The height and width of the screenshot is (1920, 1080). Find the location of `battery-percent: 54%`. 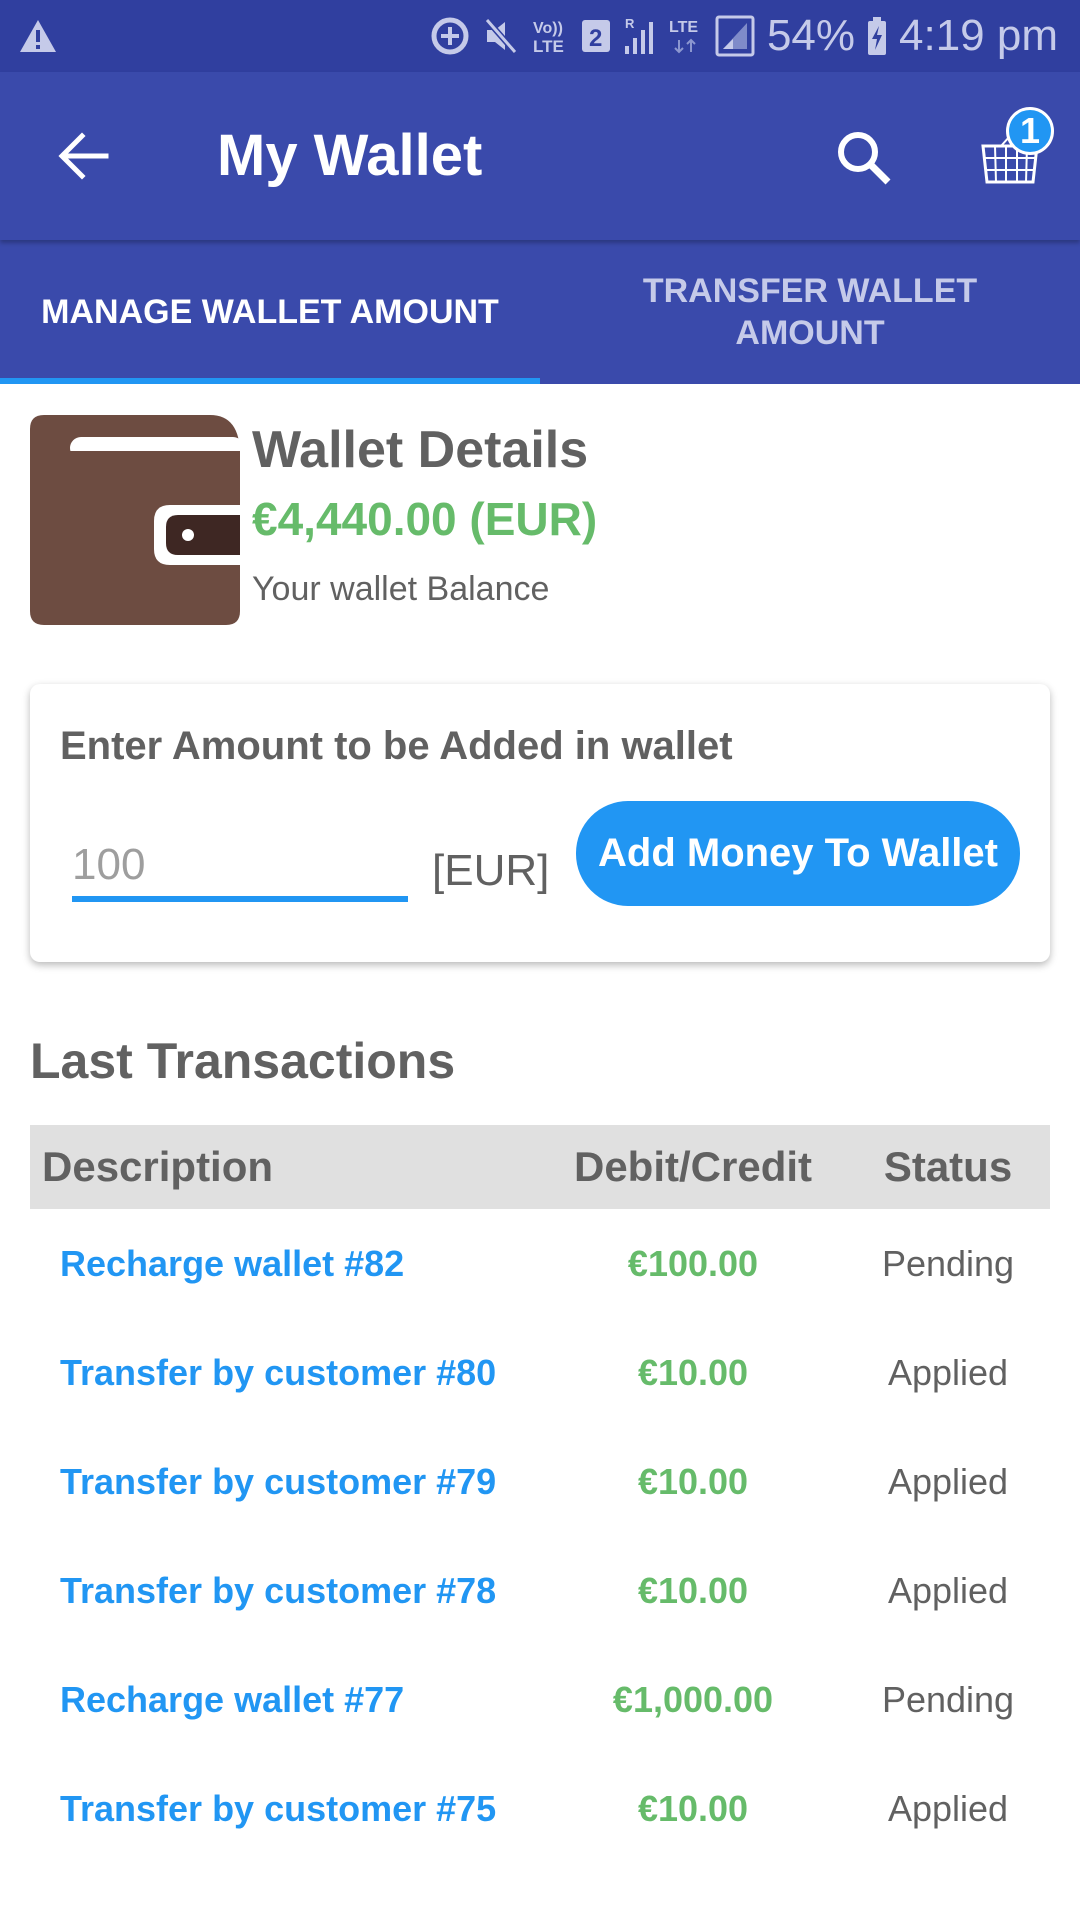

battery-percent: 54% is located at coordinates (811, 35).